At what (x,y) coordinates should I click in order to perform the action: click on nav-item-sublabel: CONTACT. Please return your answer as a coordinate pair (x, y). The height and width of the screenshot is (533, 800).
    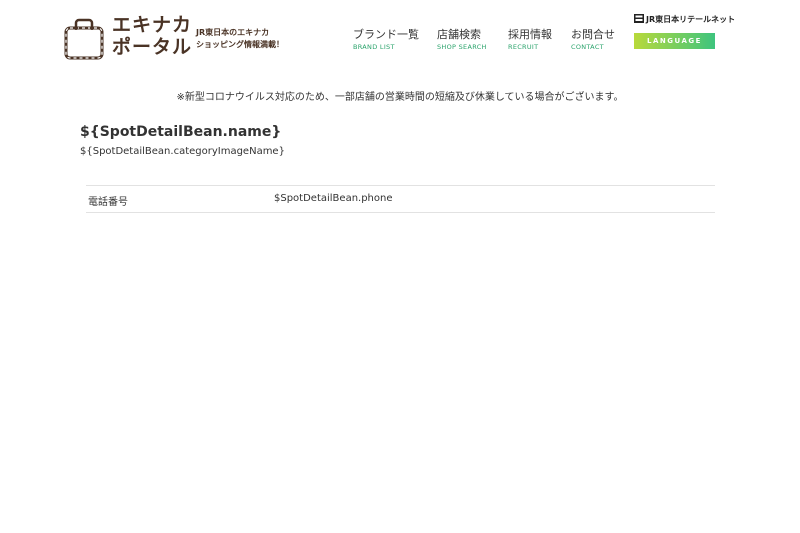
    Looking at the image, I should click on (587, 47).